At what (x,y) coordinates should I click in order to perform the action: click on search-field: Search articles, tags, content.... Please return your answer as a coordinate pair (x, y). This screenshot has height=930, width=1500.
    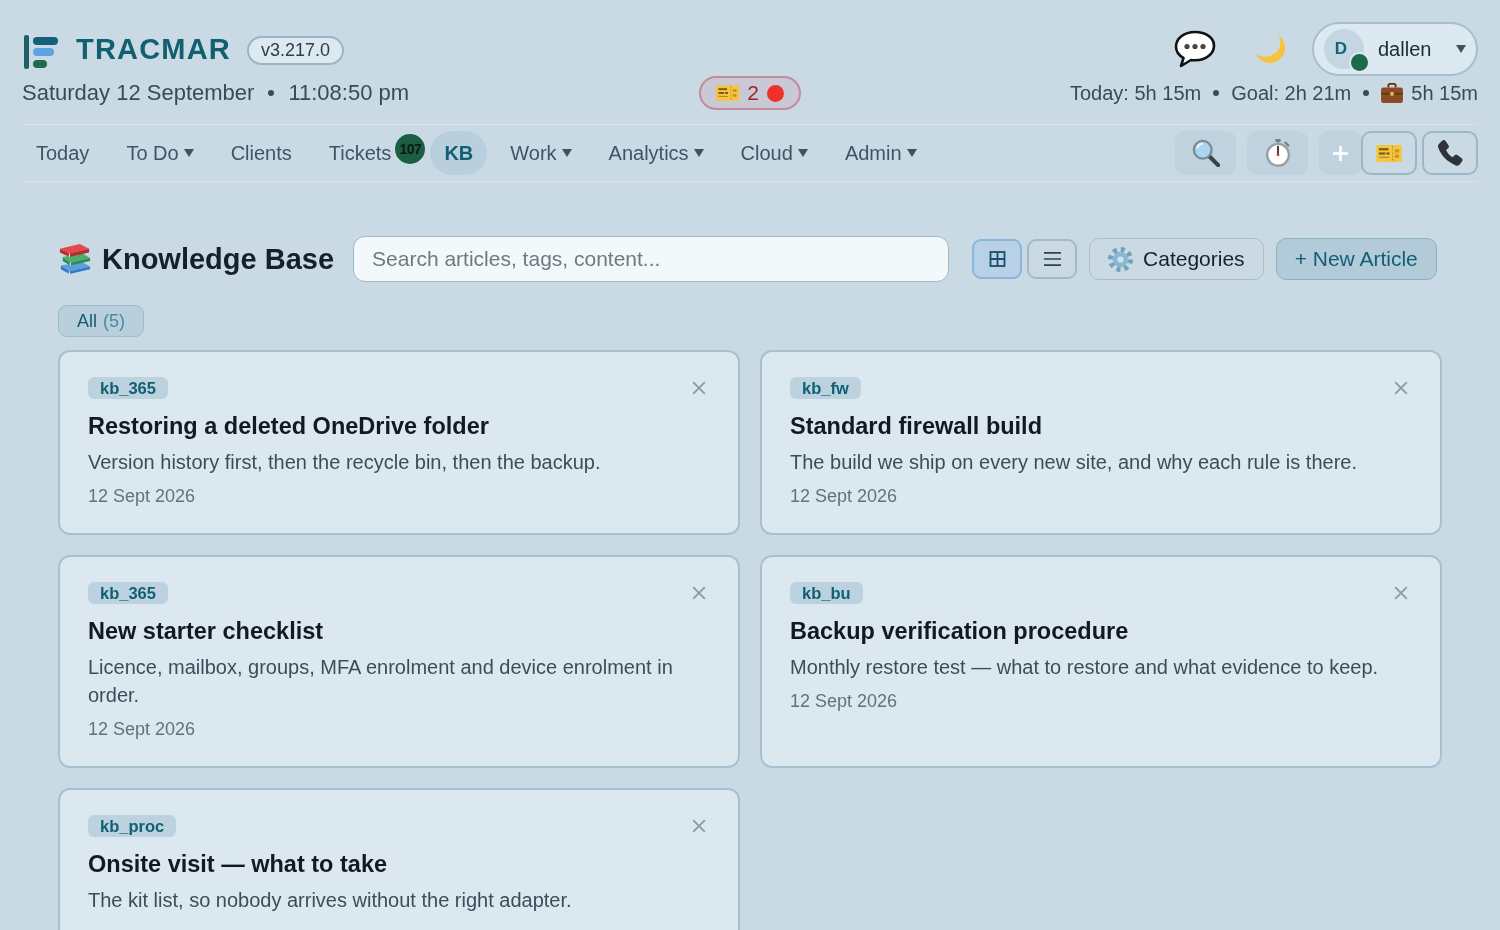
    Looking at the image, I should click on (651, 259).